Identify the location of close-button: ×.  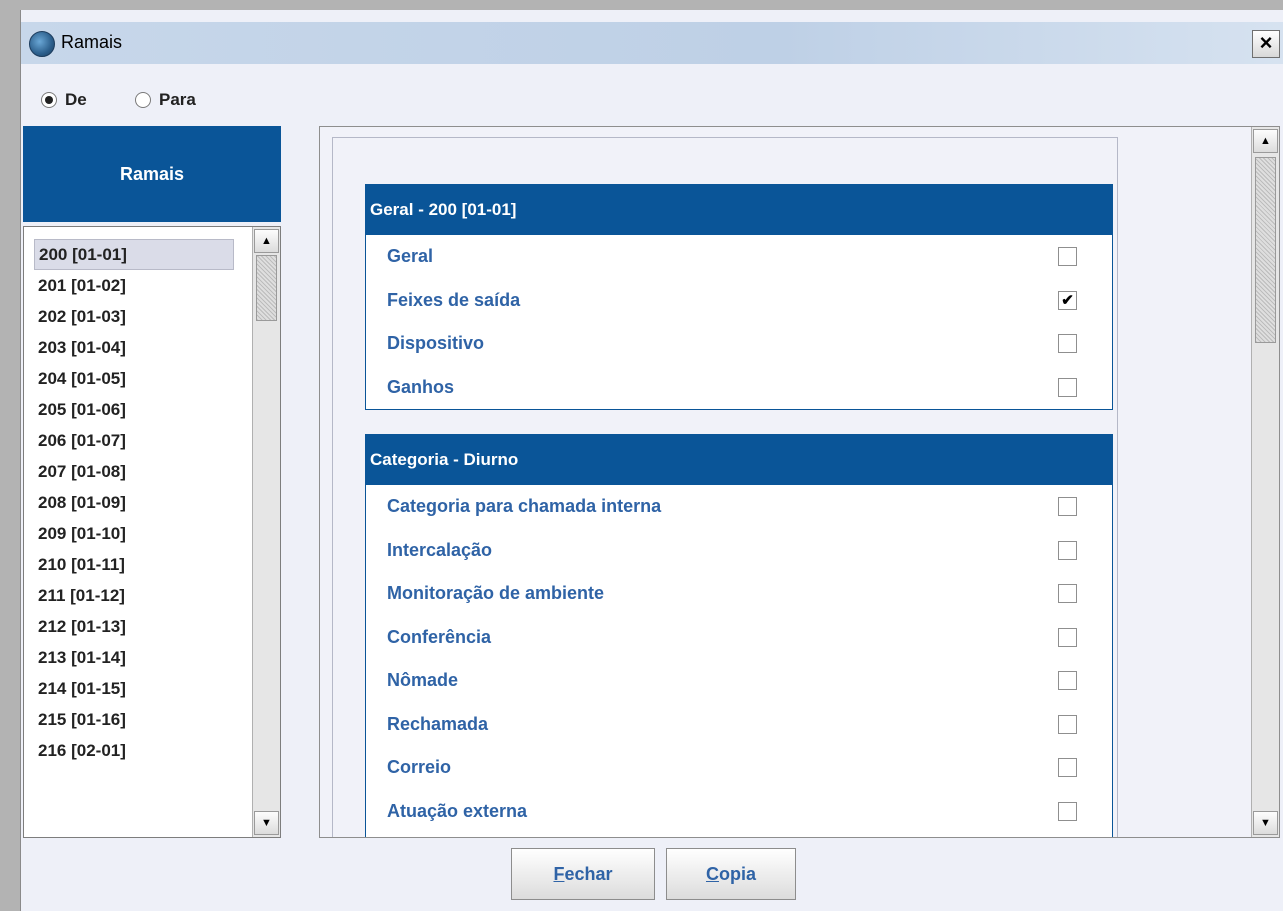
(1266, 44).